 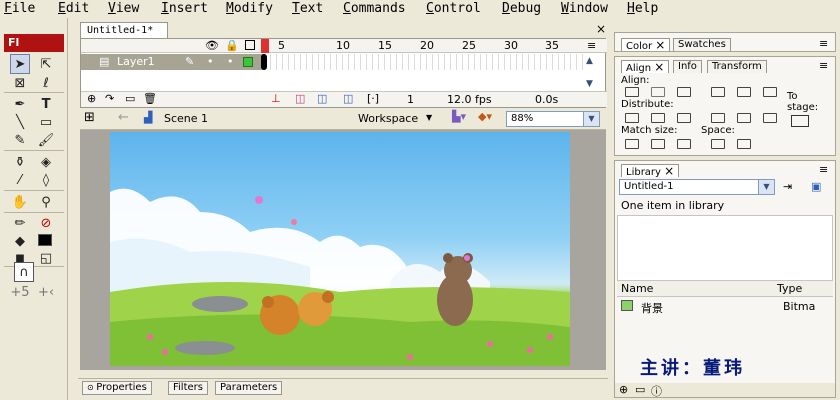 What do you see at coordinates (697, 187) in the screenshot?
I see `library-document-select: Untitled-1 ▼` at bounding box center [697, 187].